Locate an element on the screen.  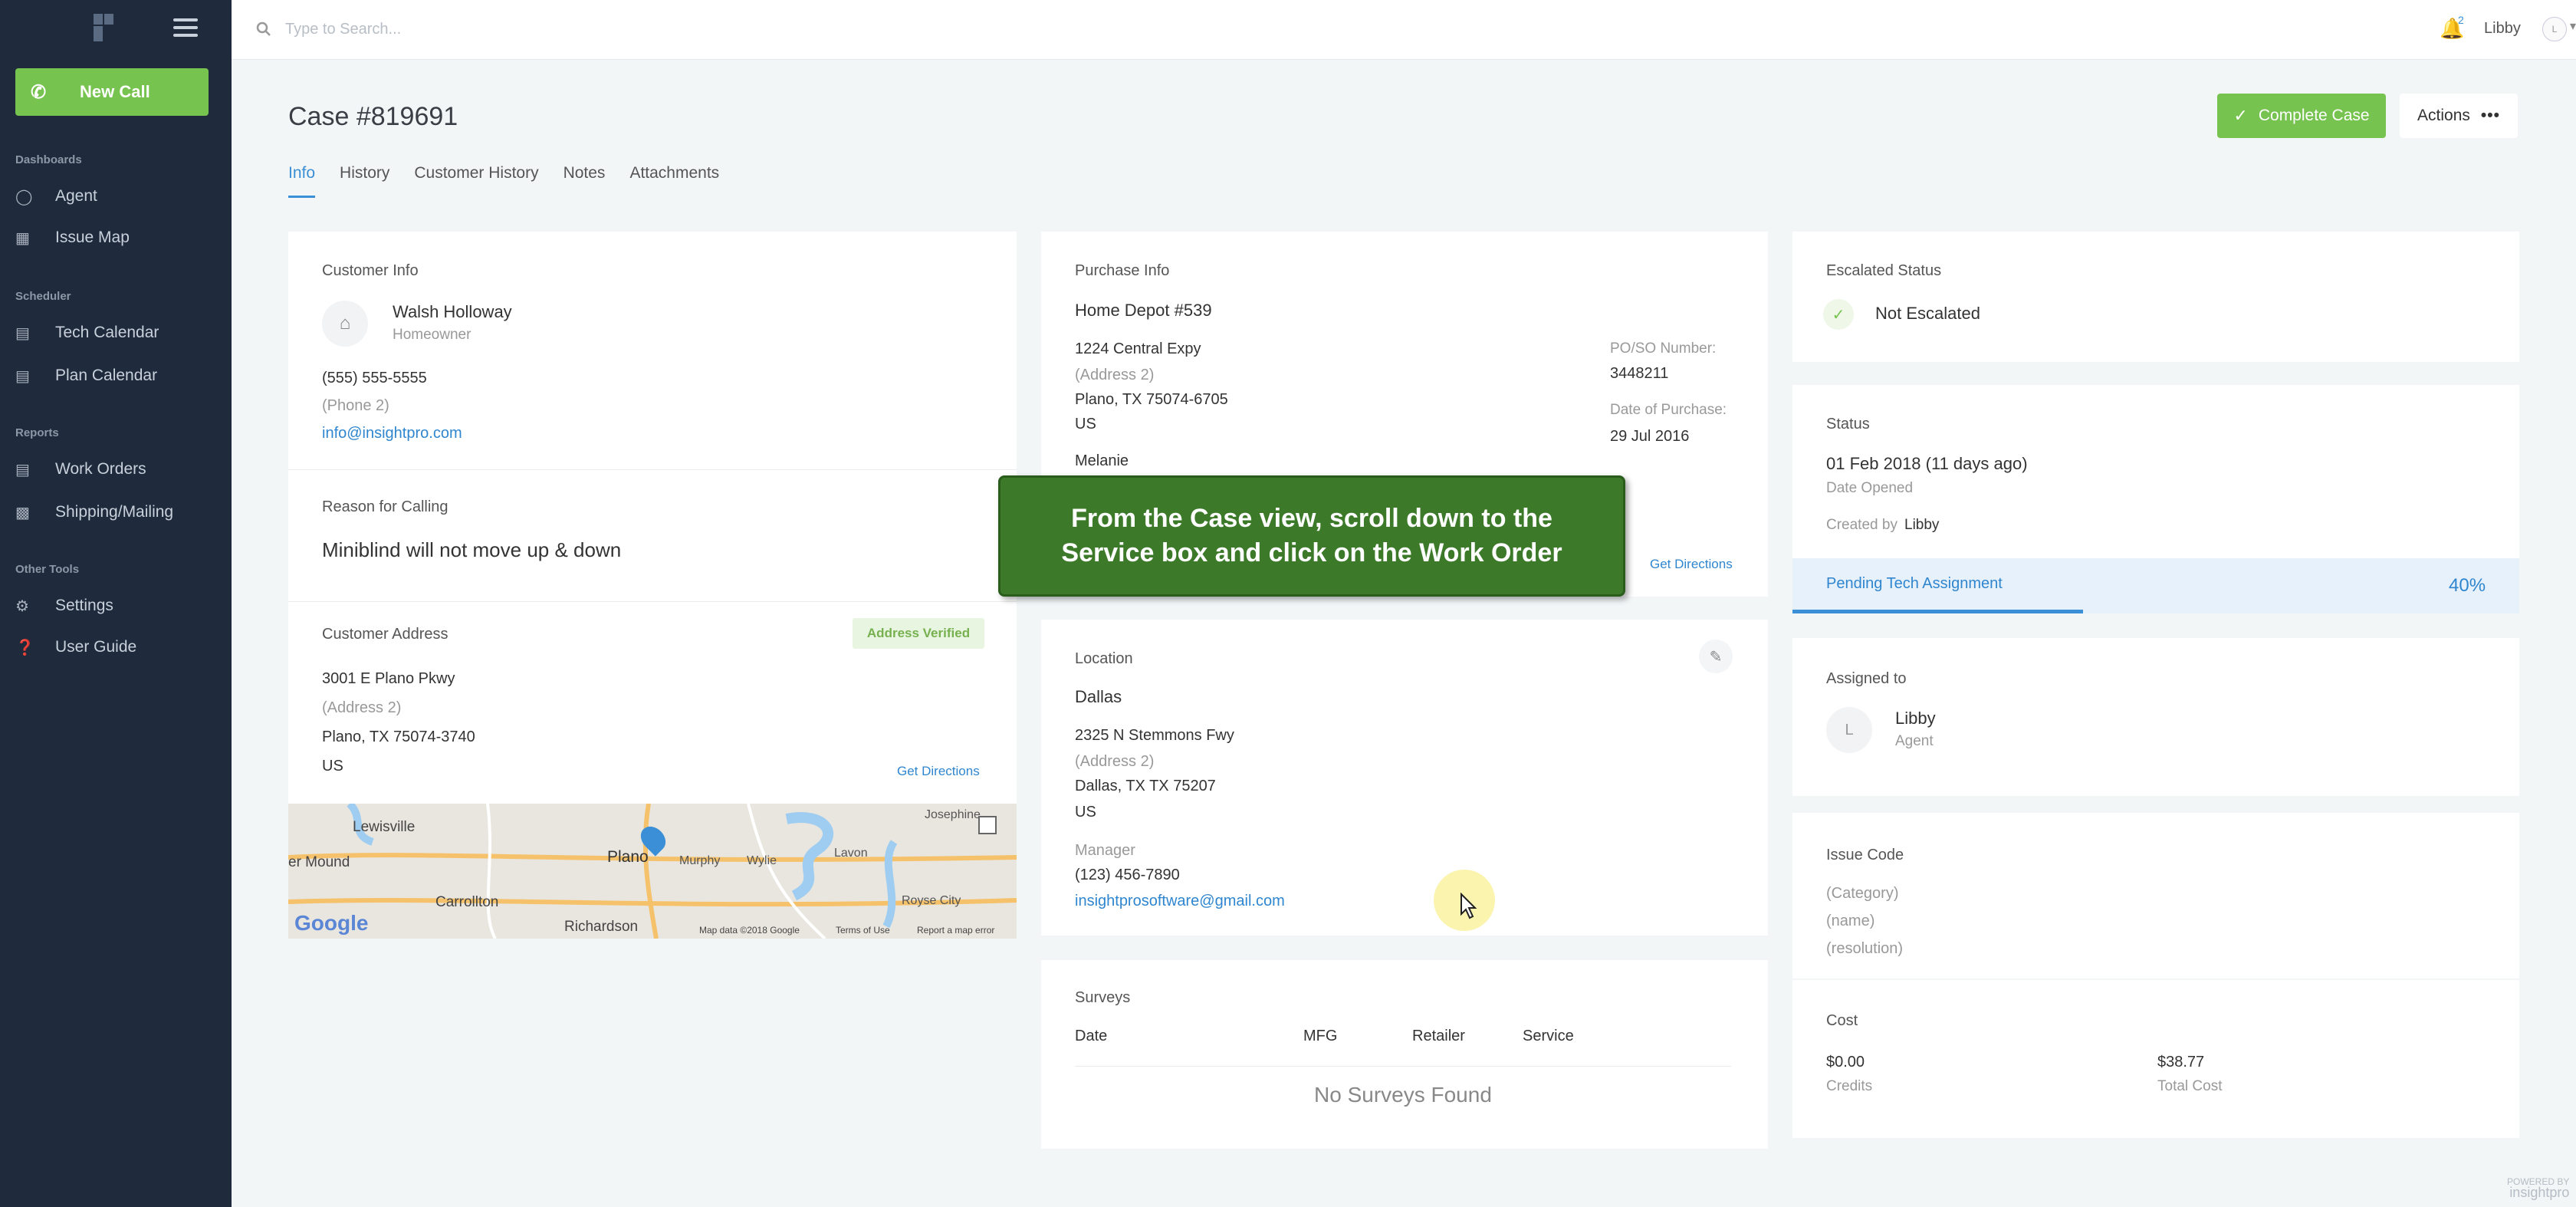
status-date: 01 Feb 2018 (11 days ago) is located at coordinates (1927, 464).